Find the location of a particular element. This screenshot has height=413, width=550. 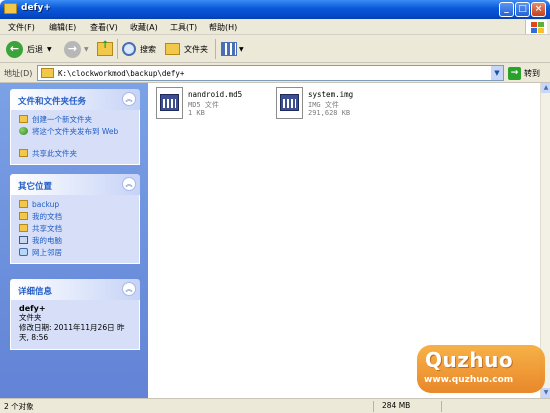

details-name: defy+ is located at coordinates (32, 308).